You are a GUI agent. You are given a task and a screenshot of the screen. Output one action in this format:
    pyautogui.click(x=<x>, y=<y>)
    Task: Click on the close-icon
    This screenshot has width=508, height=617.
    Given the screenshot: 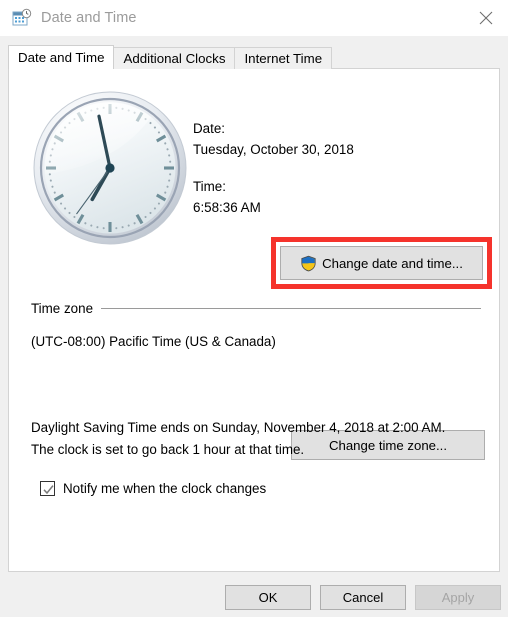 What is the action you would take?
    pyautogui.click(x=485, y=18)
    